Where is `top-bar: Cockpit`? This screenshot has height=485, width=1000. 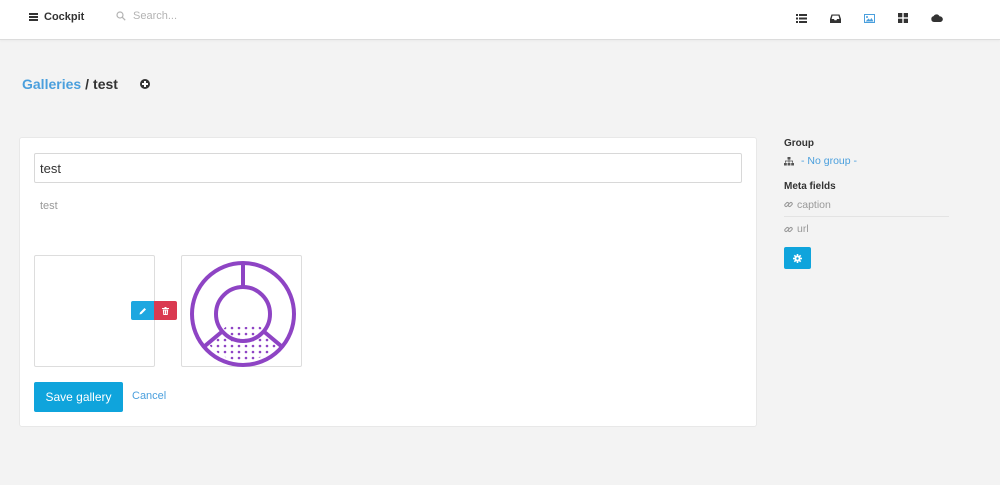
top-bar: Cockpit is located at coordinates (500, 20).